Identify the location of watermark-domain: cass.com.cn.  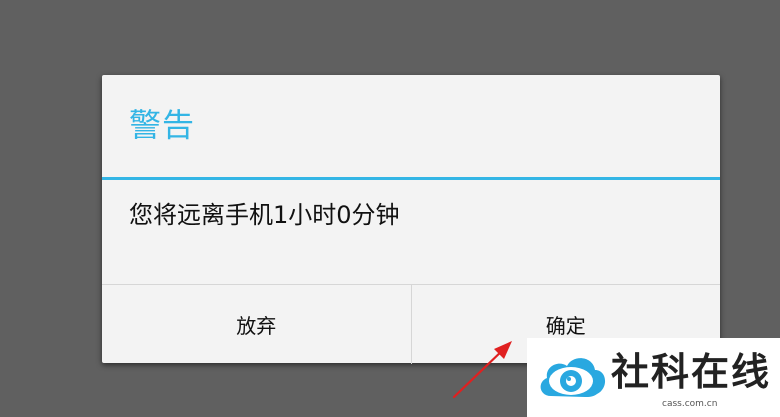
(690, 404).